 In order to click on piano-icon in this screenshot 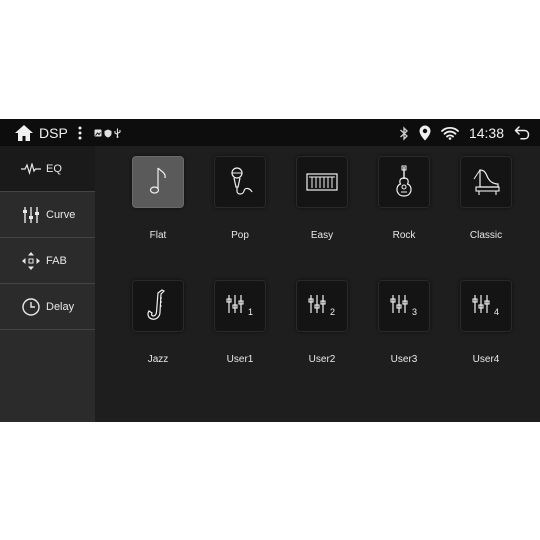, I will do `click(486, 182)`.